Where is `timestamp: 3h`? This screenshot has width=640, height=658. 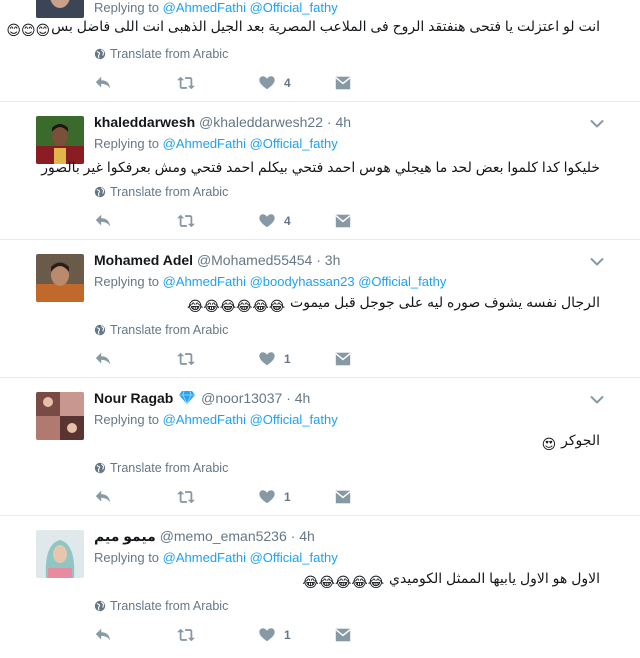 timestamp: 3h is located at coordinates (333, 260).